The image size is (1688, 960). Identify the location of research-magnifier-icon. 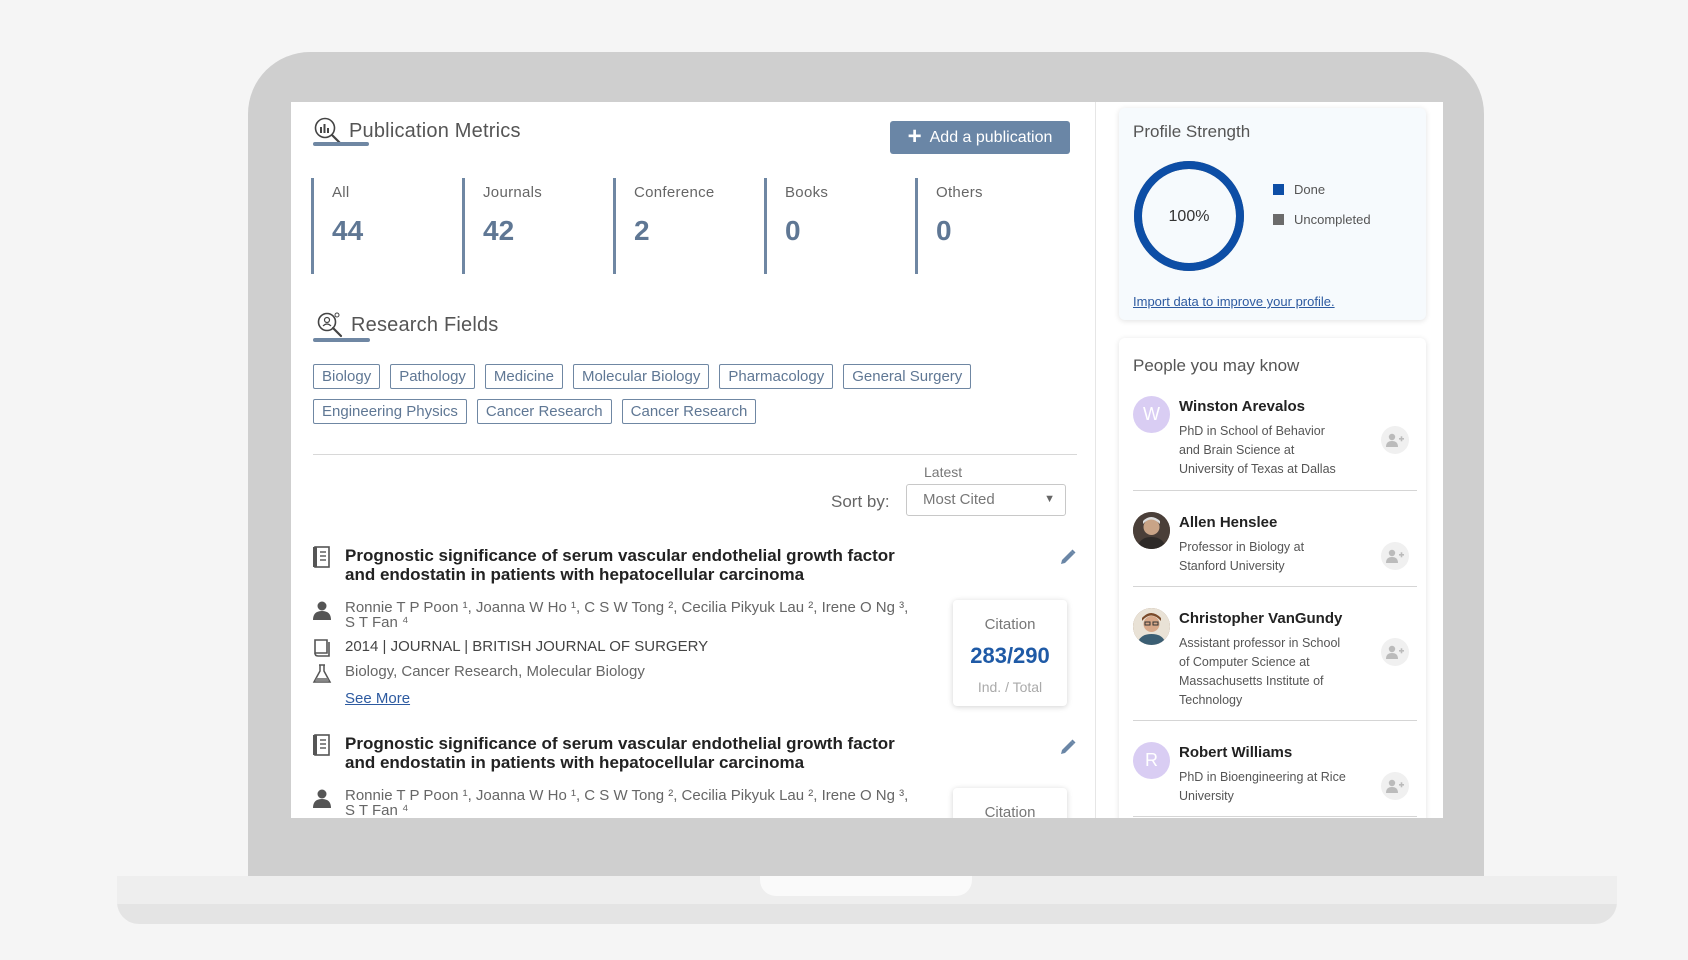
(330, 325).